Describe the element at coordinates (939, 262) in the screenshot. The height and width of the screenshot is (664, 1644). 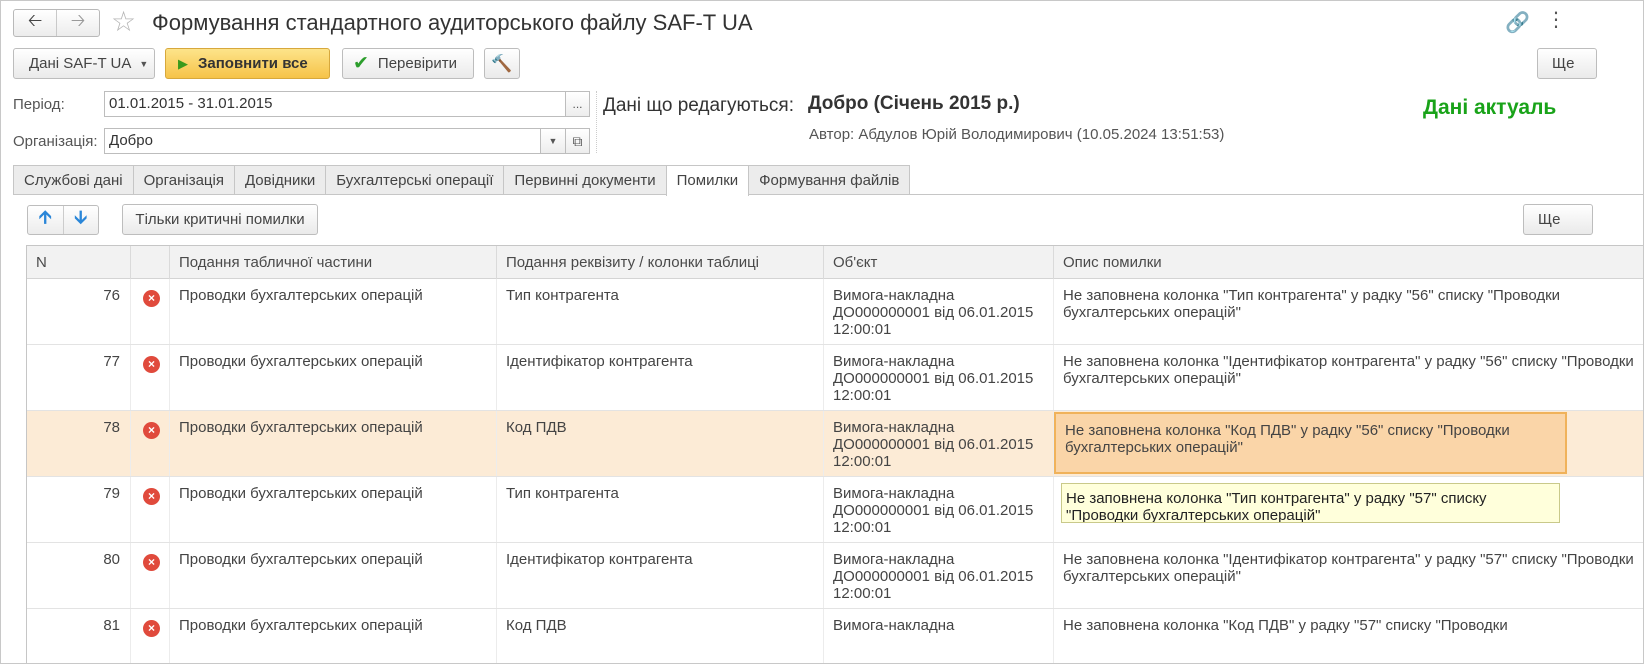
I see `column-header-4: Об'єкт` at that location.